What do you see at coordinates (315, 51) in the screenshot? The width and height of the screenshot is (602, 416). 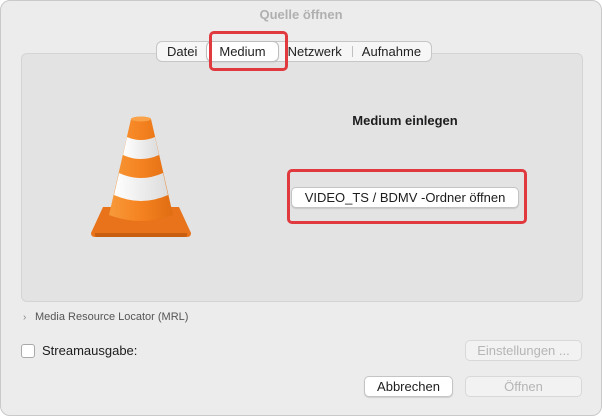 I see `tab-netzwerk: Netzwerk` at bounding box center [315, 51].